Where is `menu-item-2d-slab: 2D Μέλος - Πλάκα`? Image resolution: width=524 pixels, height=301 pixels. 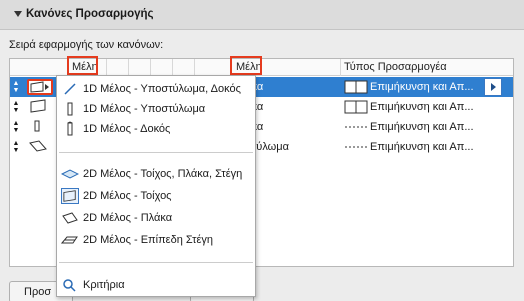
menu-item-2d-slab: 2D Μέλος - Πλάκα is located at coordinates (156, 218).